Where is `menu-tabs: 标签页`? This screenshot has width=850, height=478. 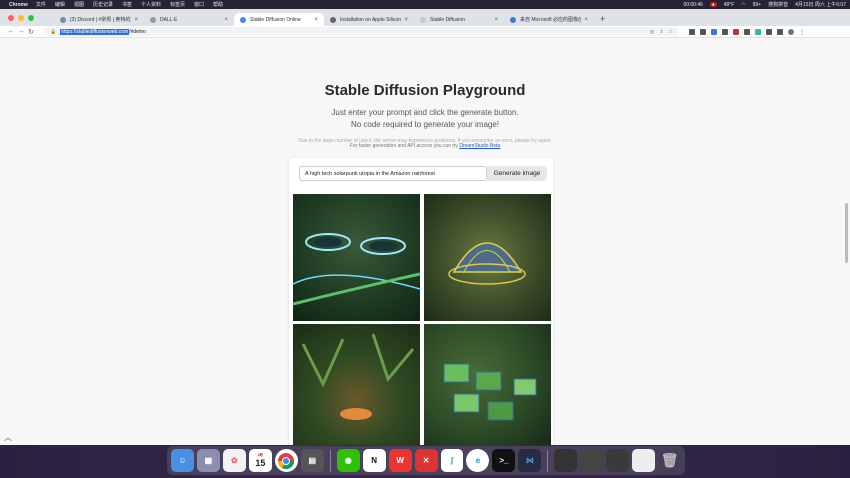
menu-tabs: 标签页 is located at coordinates (177, 4).